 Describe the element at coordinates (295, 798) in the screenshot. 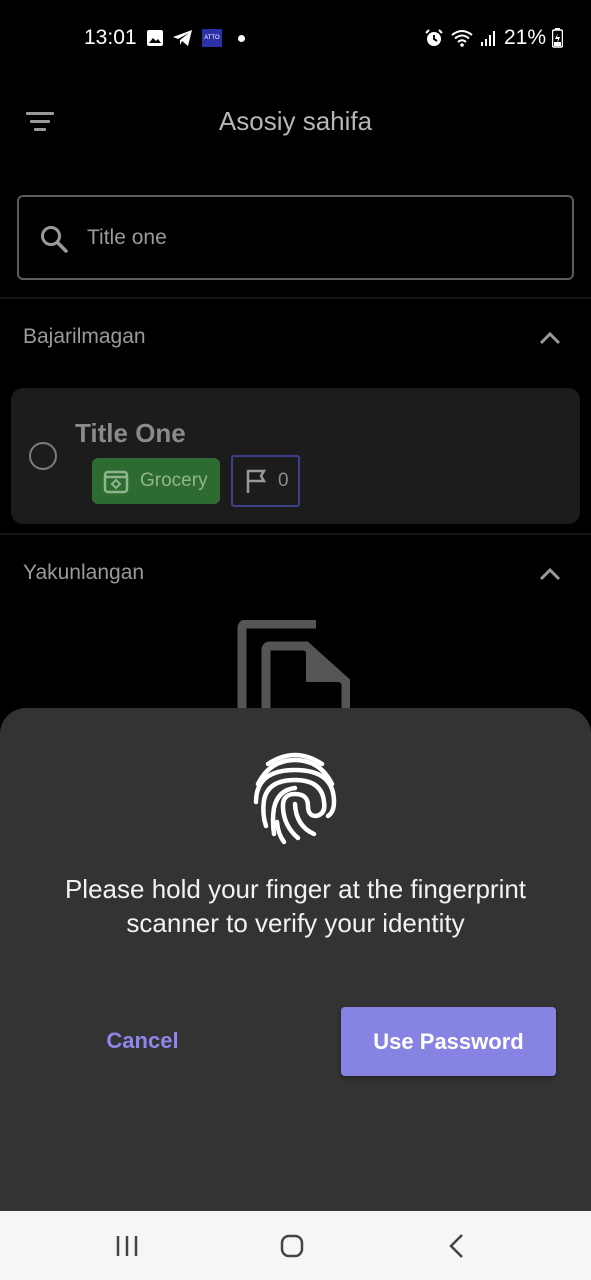

I see `fingerprint-icon` at that location.